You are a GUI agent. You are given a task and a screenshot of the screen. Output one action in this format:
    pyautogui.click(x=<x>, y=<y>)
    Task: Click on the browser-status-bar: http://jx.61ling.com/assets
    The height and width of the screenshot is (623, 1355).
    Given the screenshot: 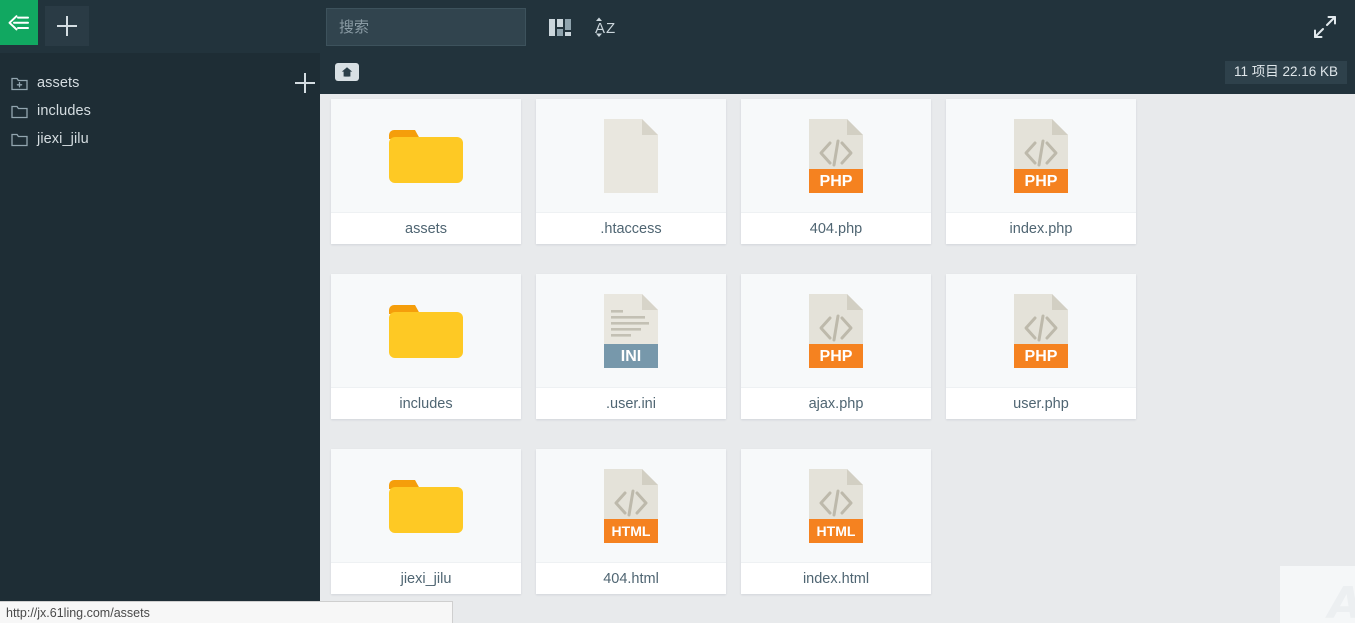 What is the action you would take?
    pyautogui.click(x=226, y=612)
    